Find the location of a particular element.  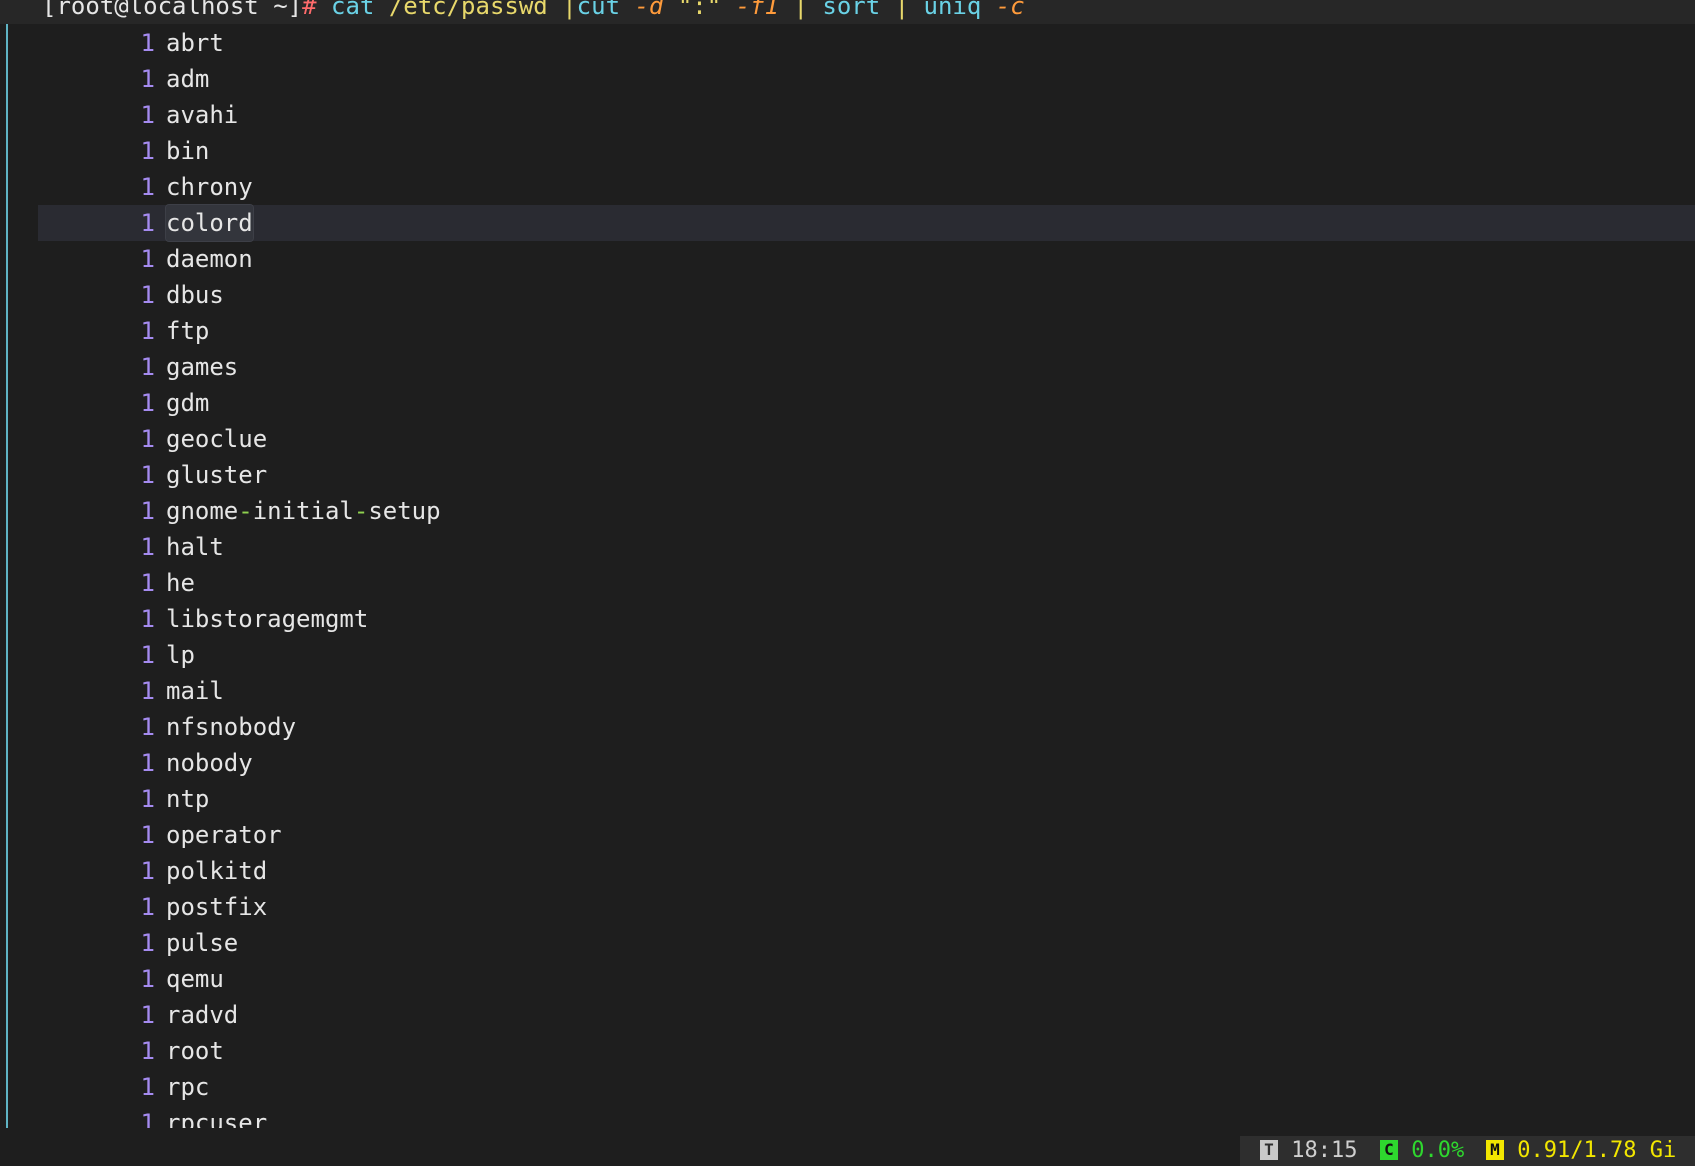

output-line: 1 nobody is located at coordinates (866, 763).